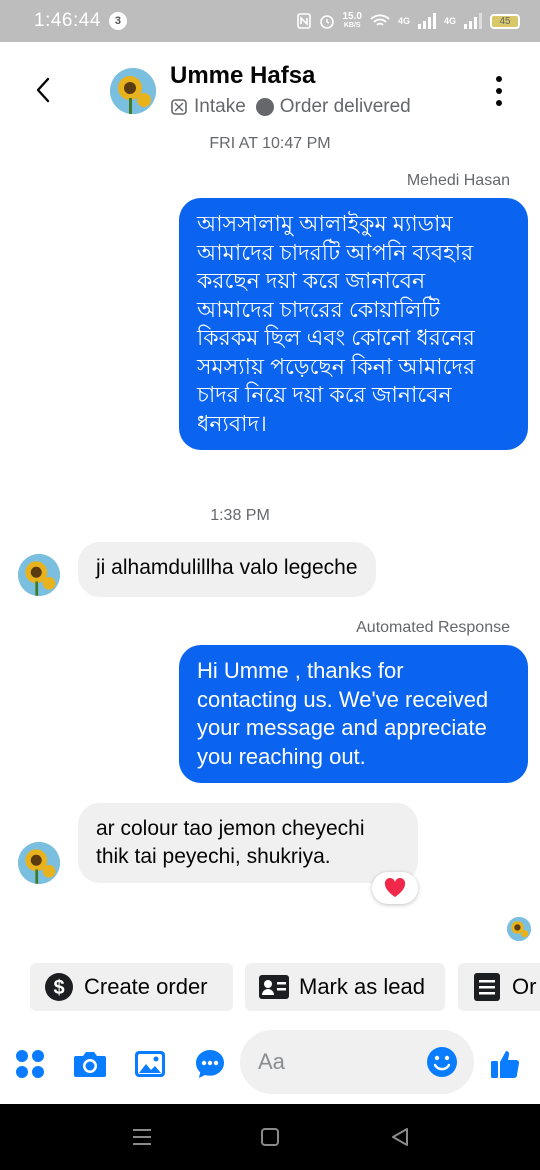  I want to click on menu-lines-icon, so click(142, 1137).